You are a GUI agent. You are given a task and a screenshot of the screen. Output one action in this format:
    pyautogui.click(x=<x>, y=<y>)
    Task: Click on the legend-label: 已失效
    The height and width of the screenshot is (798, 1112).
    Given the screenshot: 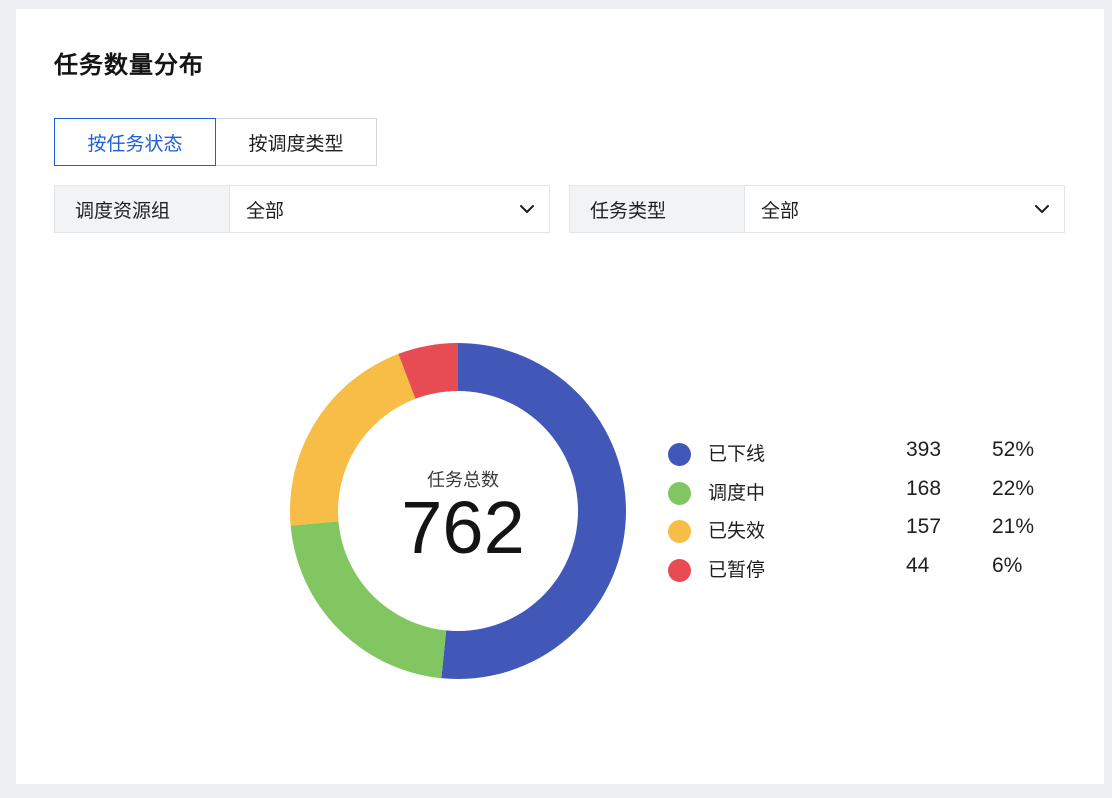 What is the action you would take?
    pyautogui.click(x=737, y=531)
    